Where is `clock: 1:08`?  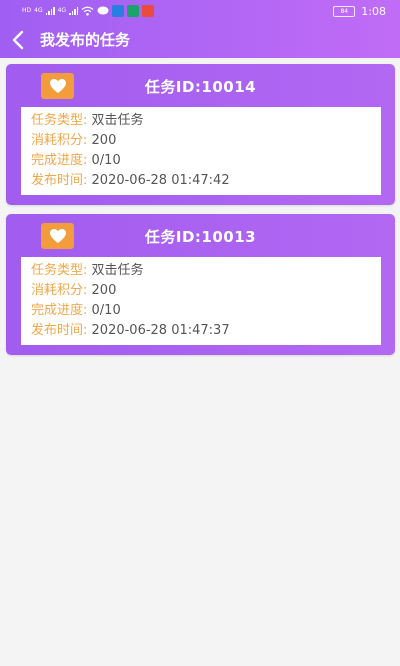 clock: 1:08 is located at coordinates (373, 11).